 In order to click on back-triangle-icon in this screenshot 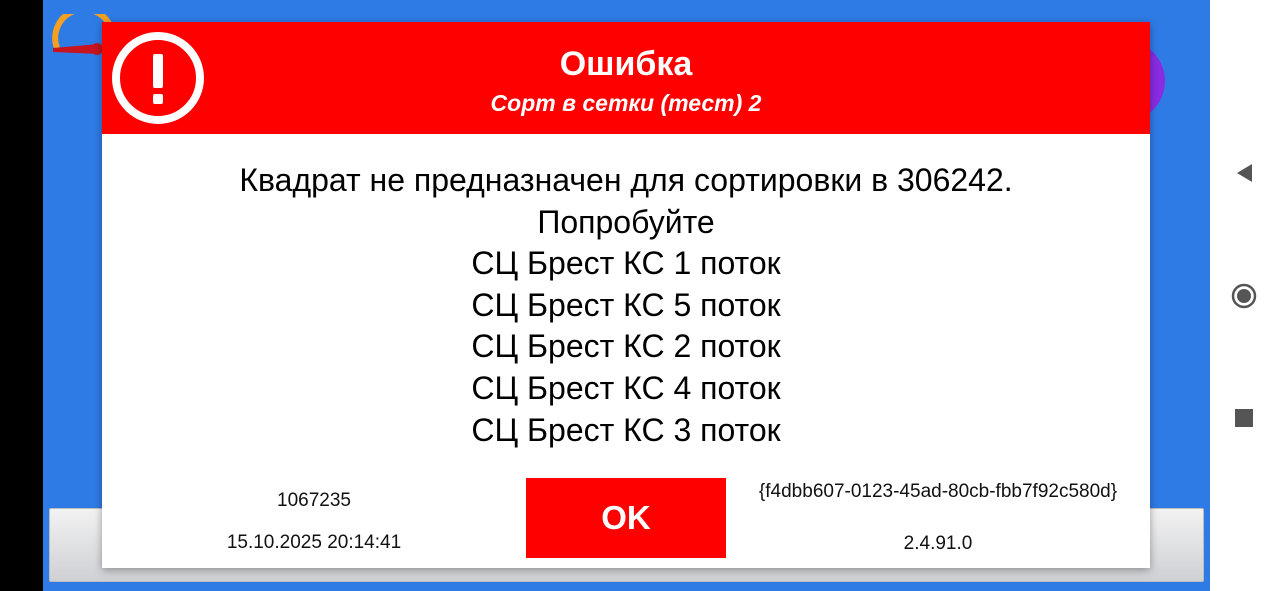, I will do `click(1244, 173)`.